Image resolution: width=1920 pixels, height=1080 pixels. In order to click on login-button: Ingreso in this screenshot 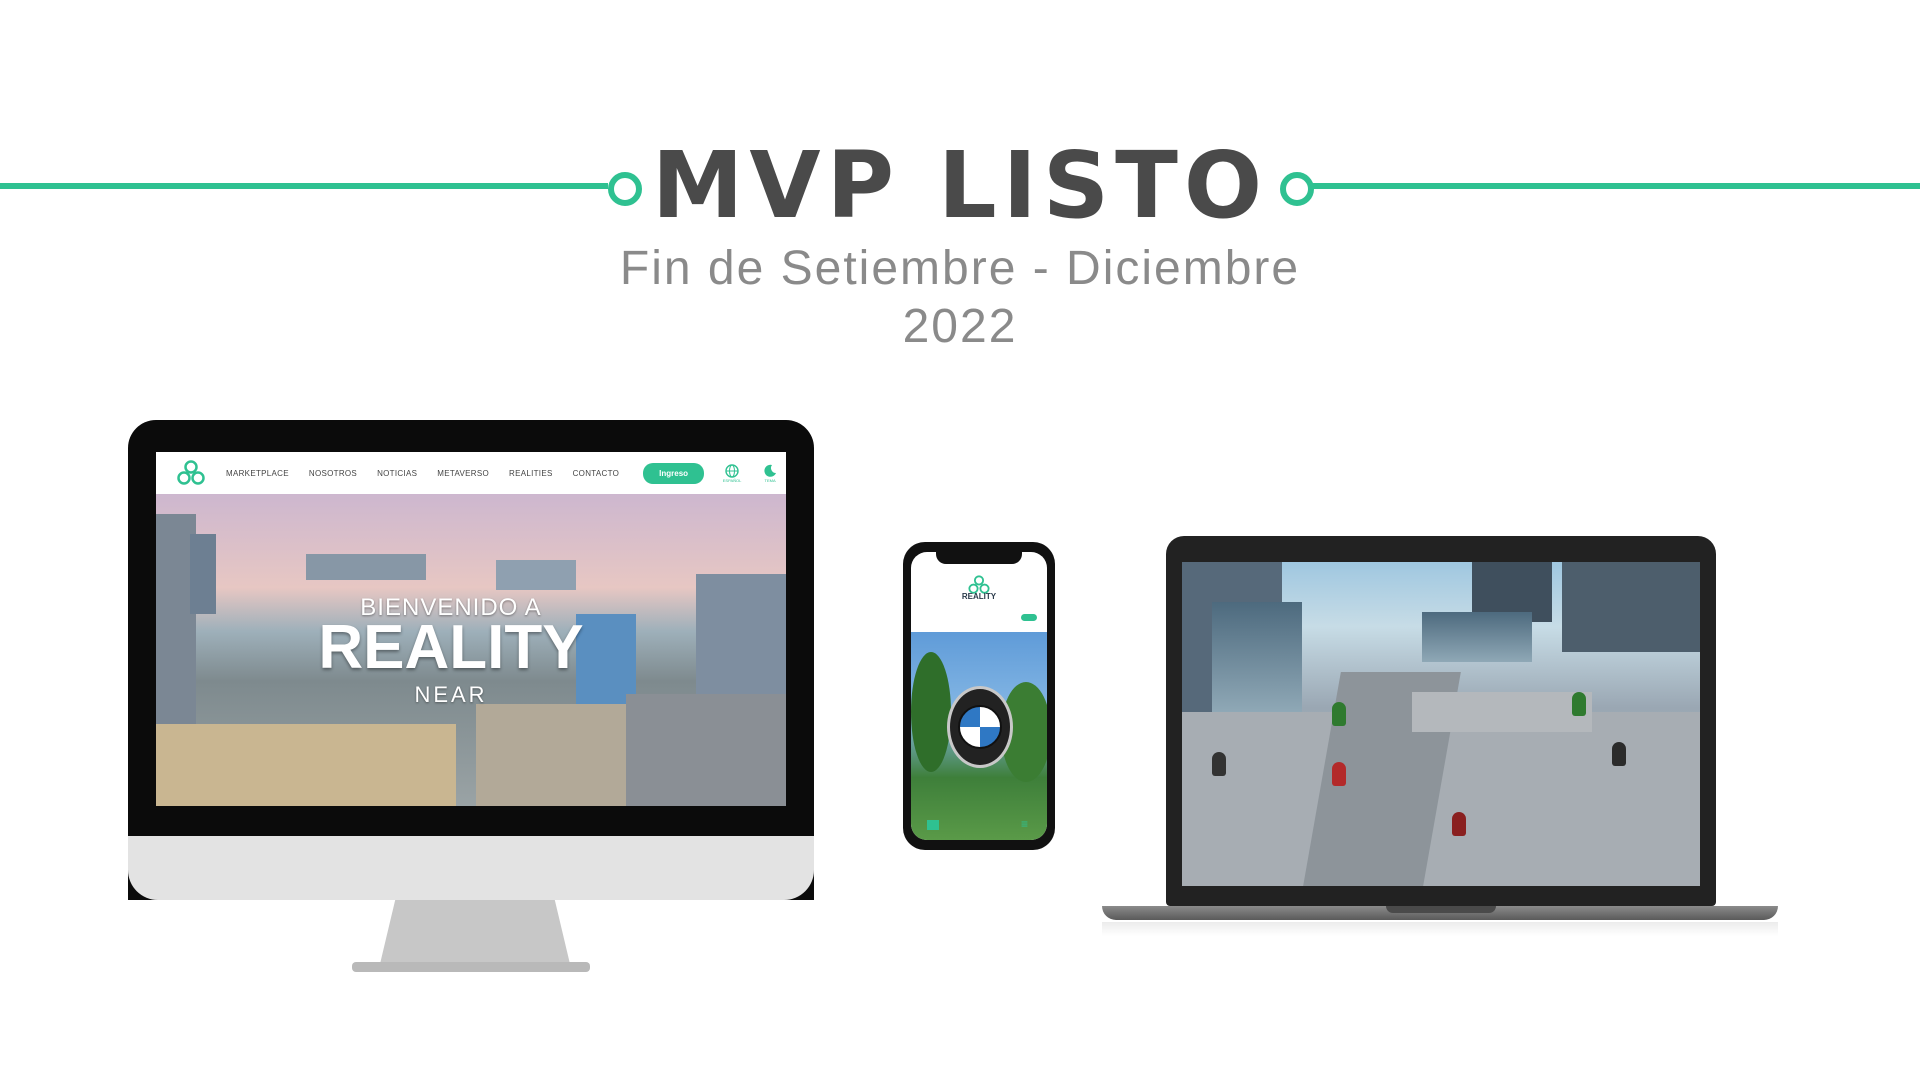, I will do `click(674, 473)`.